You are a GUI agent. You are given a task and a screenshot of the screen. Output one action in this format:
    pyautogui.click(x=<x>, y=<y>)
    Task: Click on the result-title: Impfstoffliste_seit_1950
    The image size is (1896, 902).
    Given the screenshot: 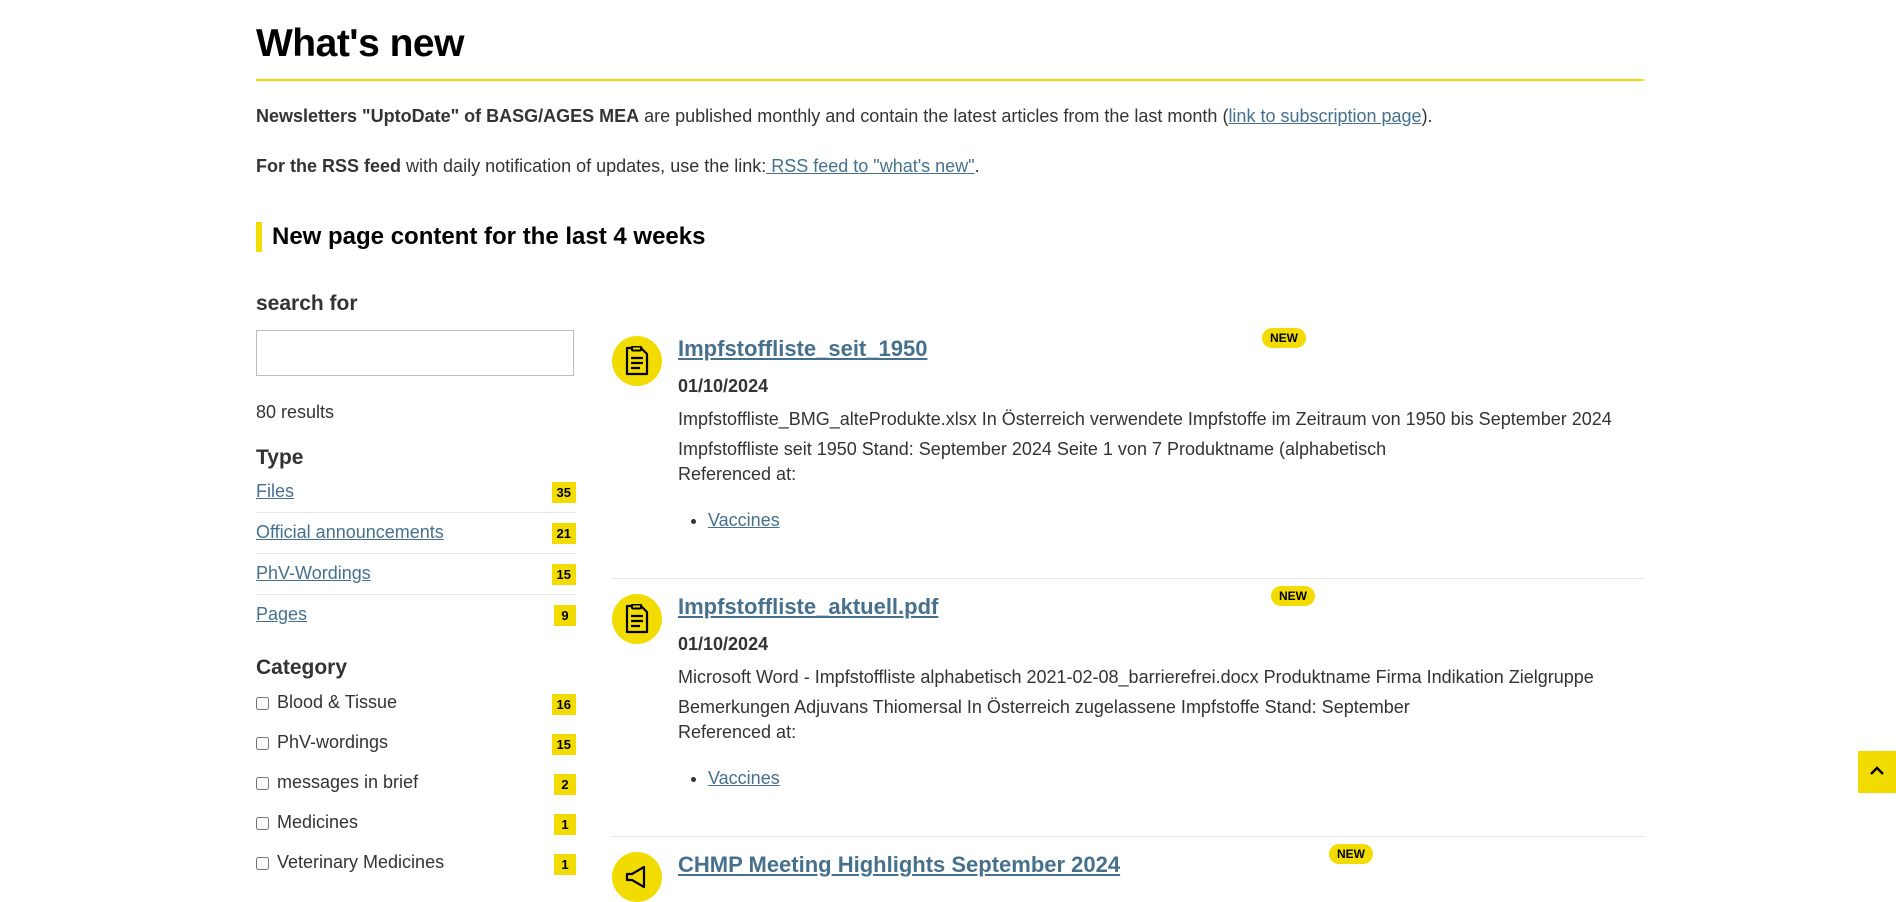 What is the action you would take?
    pyautogui.click(x=802, y=348)
    